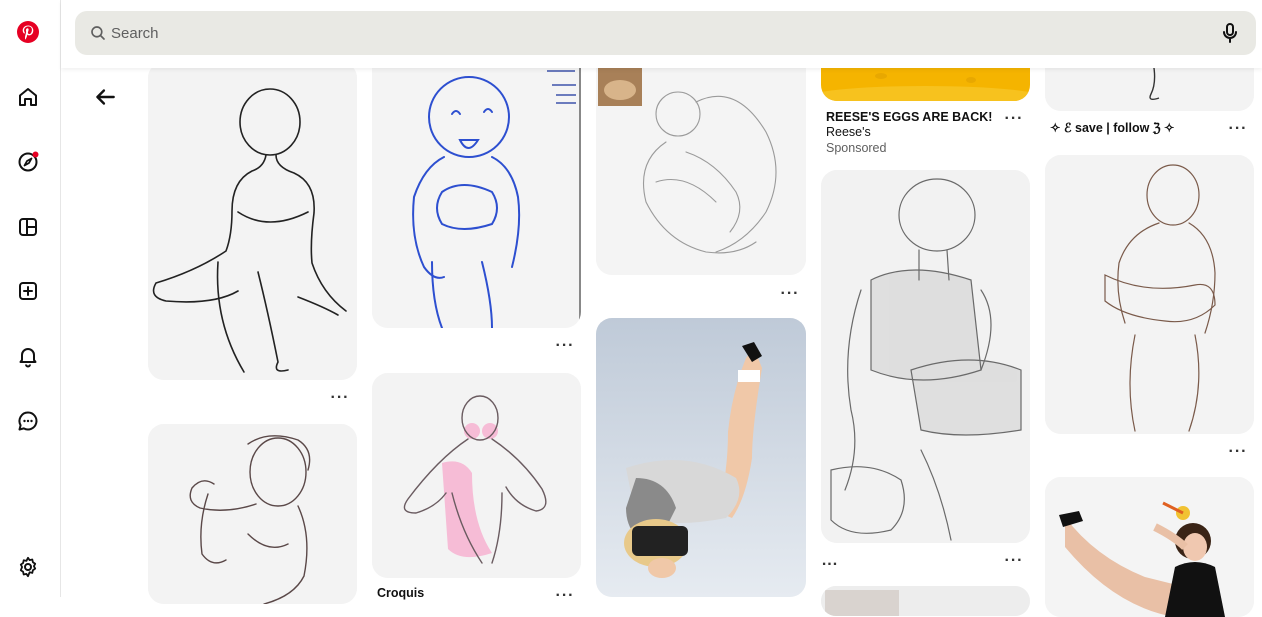 The width and height of the screenshot is (1262, 617). I want to click on boards-button, so click(28, 227).